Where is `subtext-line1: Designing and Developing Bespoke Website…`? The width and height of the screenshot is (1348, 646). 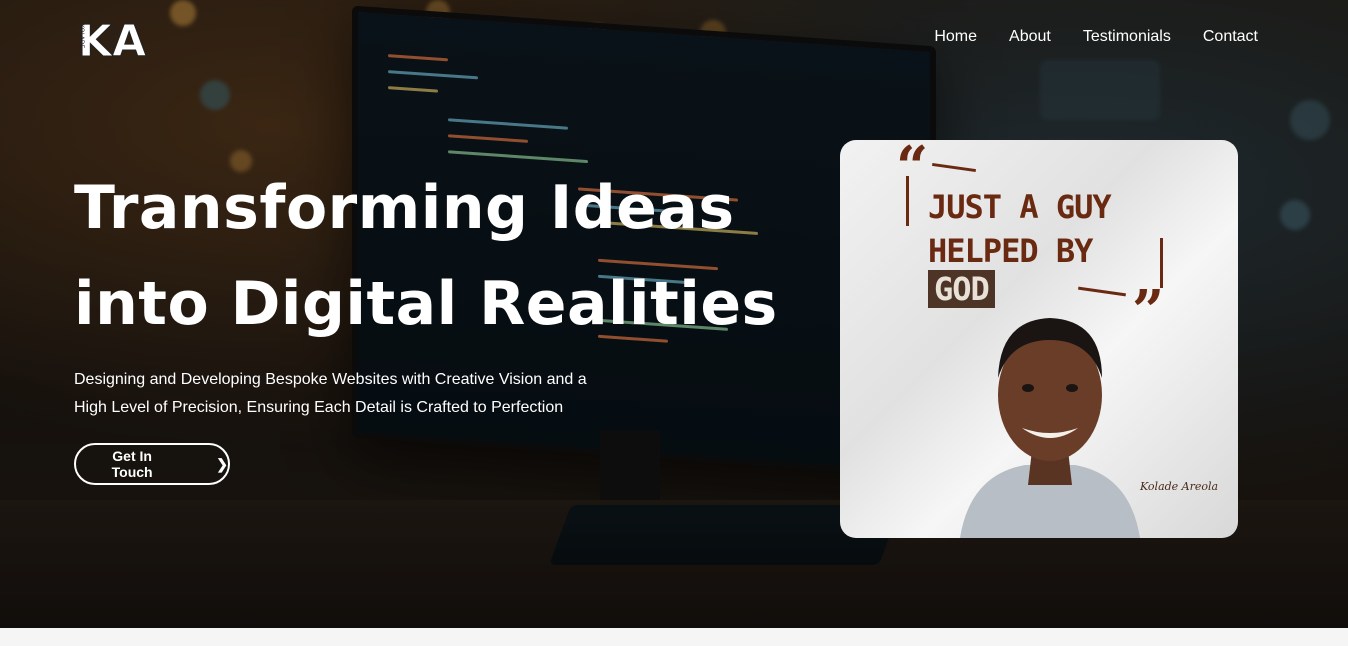
subtext-line1: Designing and Developing Bespoke Website… is located at coordinates (330, 379).